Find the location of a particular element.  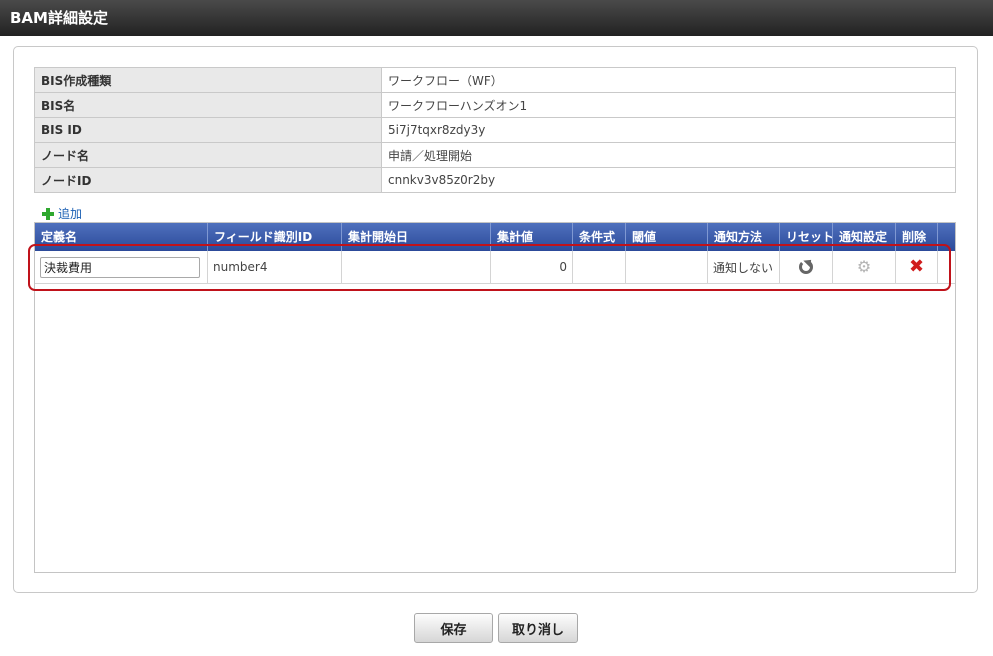

info-row-node-id: ノードID cnnkv3v85z0r2by is located at coordinates (495, 180).